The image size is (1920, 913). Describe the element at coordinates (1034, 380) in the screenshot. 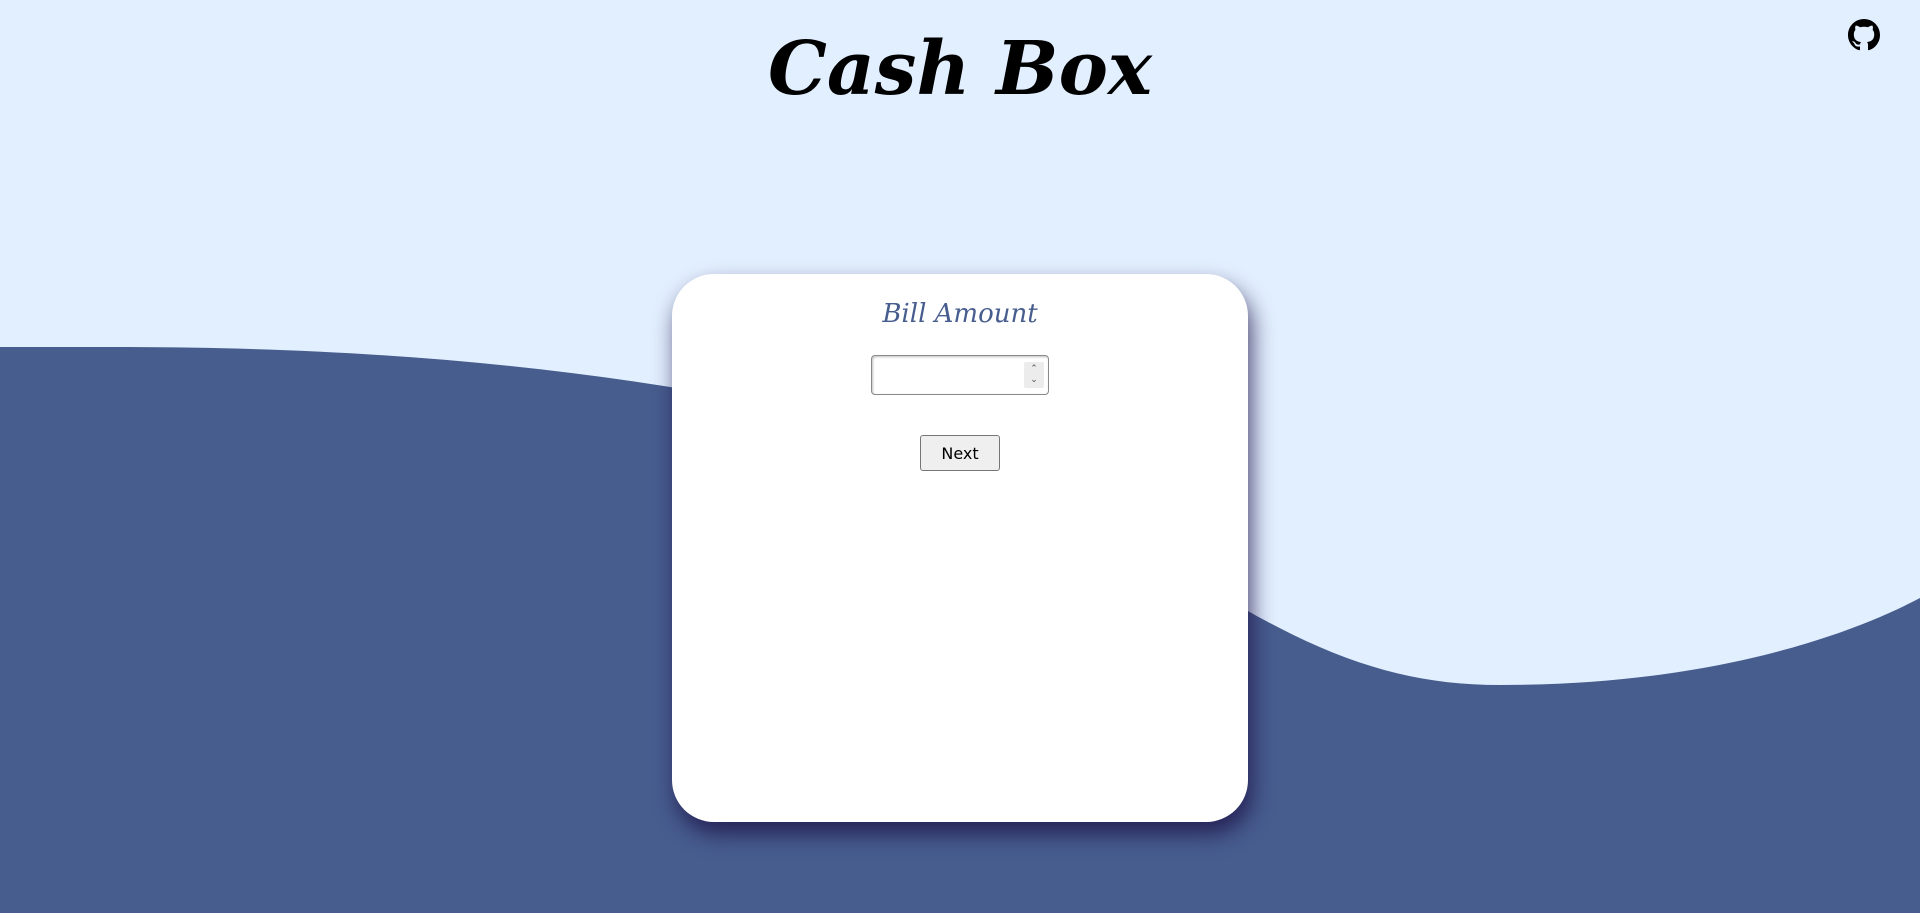

I see `chevron-down-icon: ⌄` at that location.